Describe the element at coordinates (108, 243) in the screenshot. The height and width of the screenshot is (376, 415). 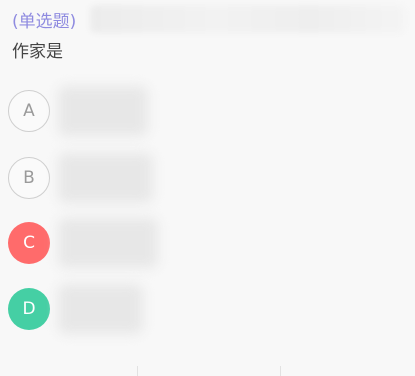
I see `option-c-text-redacted` at that location.